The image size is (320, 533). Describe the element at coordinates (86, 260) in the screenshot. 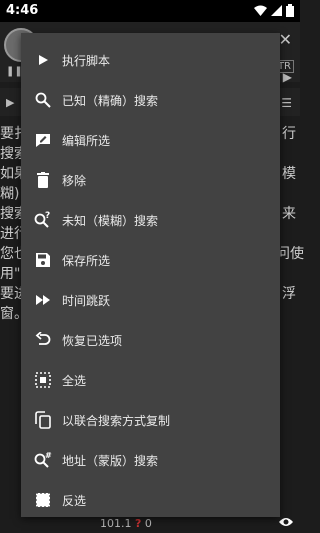

I see `menu-item-label: 保存所选` at that location.